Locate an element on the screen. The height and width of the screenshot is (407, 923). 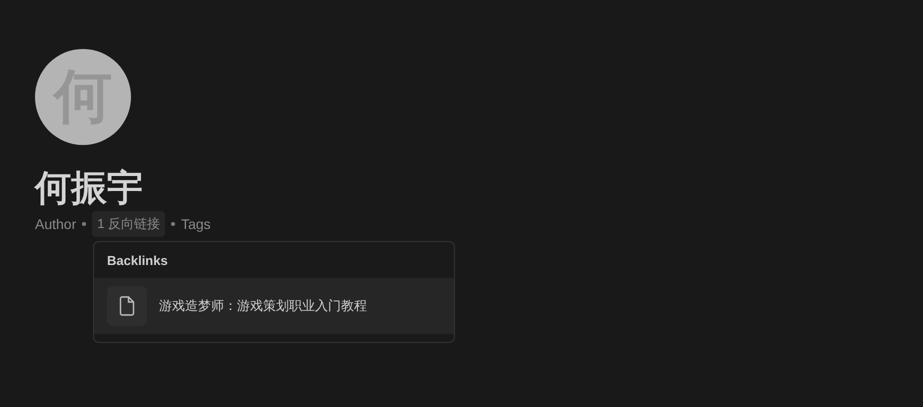
popup-title: Backlinks is located at coordinates (137, 261).